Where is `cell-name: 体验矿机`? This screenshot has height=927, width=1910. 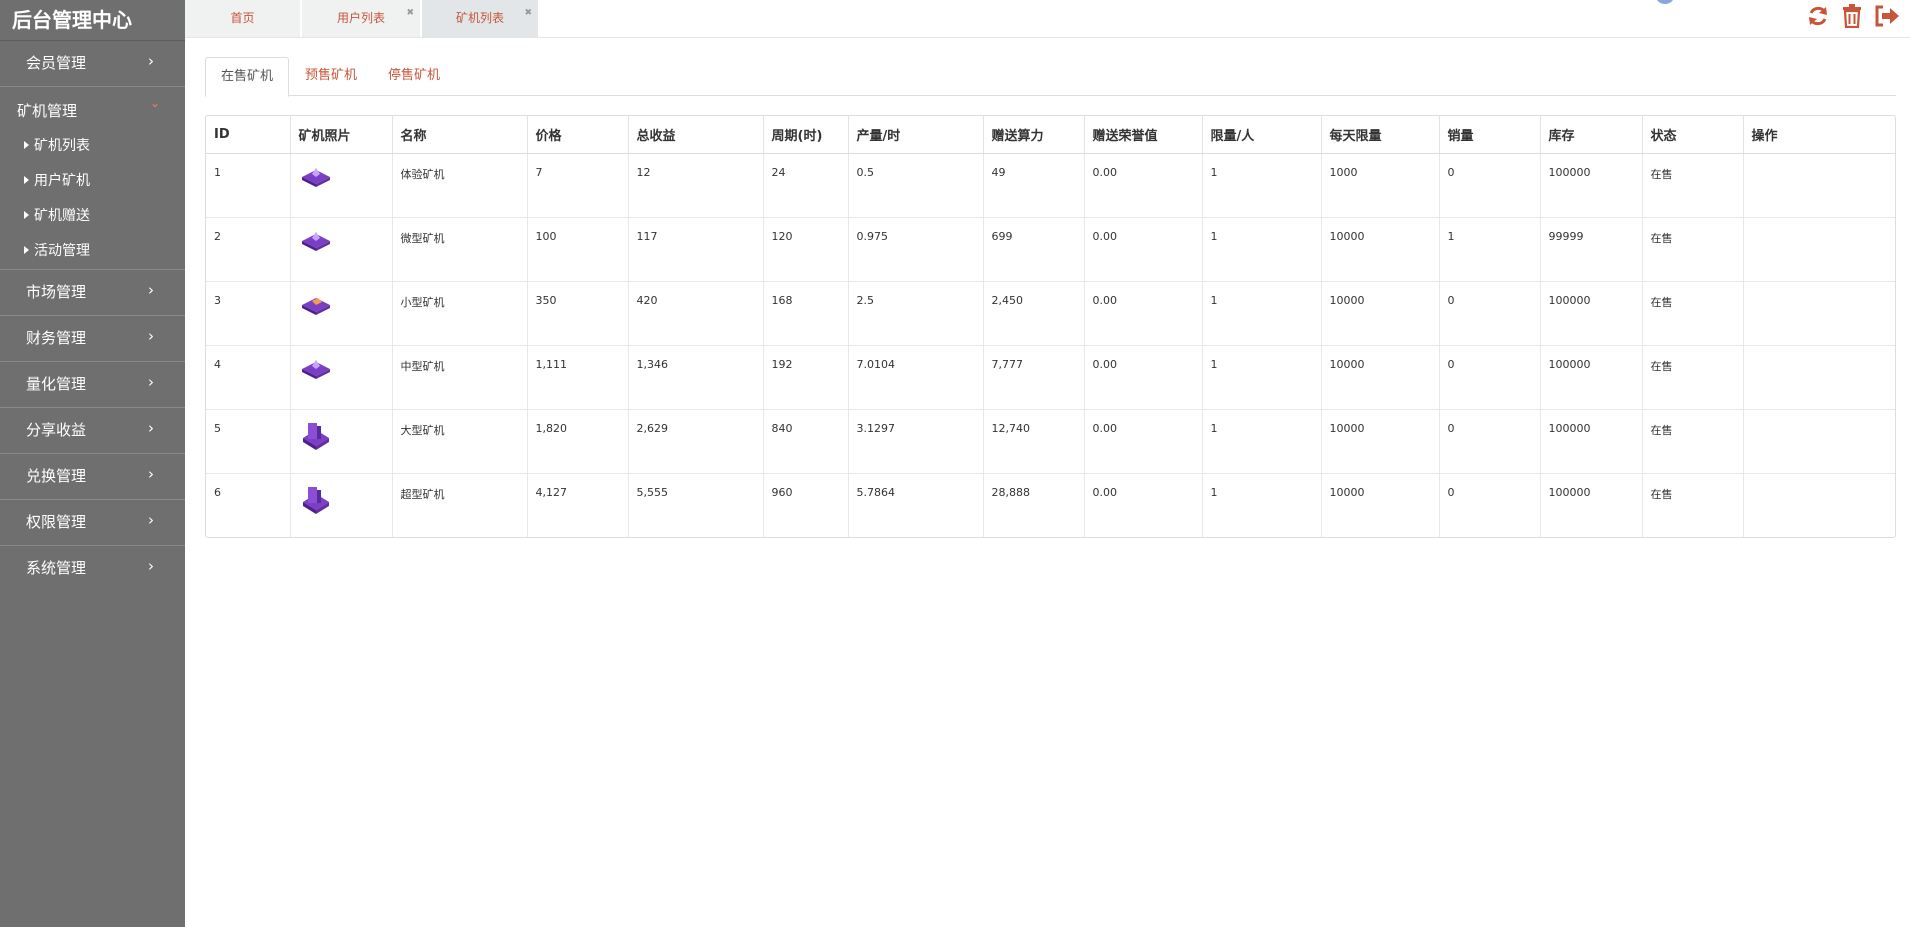
cell-name: 体验矿机 is located at coordinates (460, 185).